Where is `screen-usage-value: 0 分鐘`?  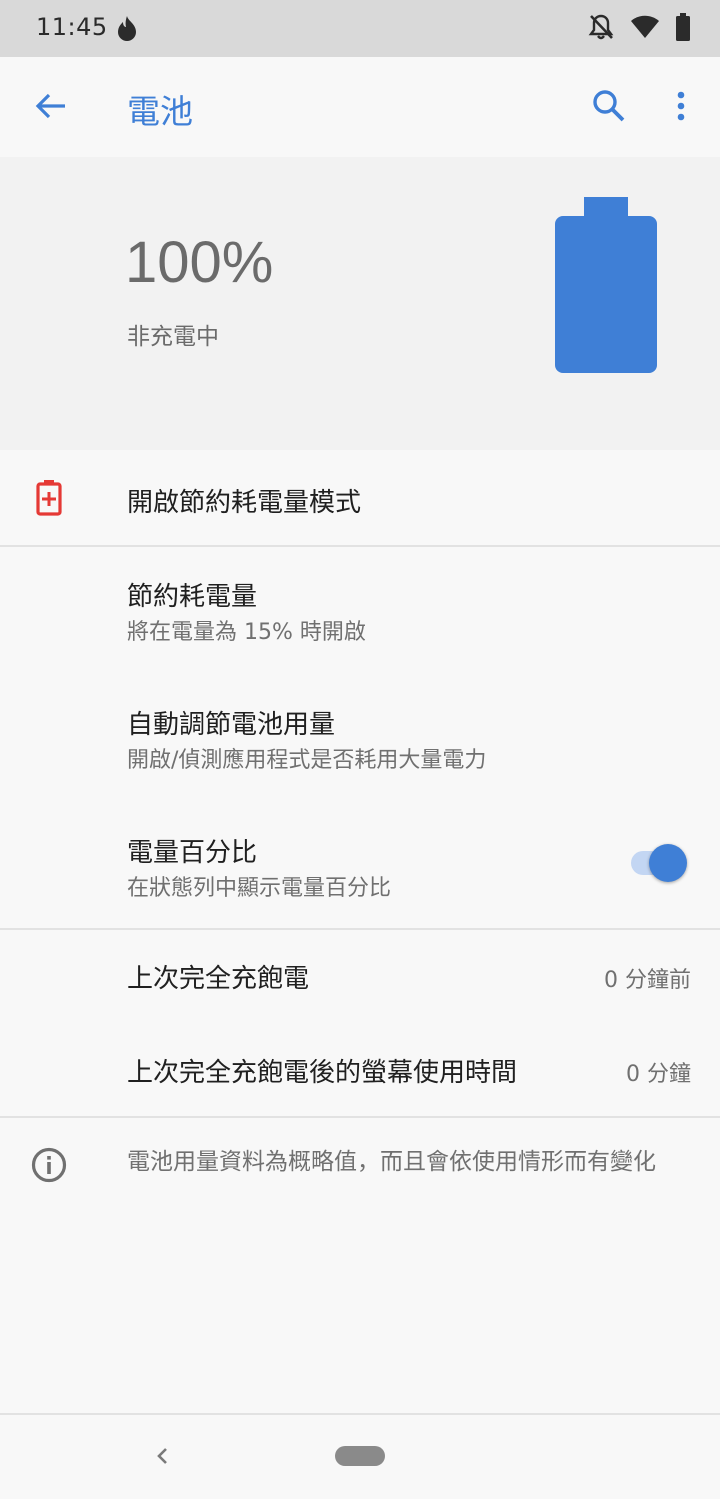
screen-usage-value: 0 分鐘 is located at coordinates (658, 1074).